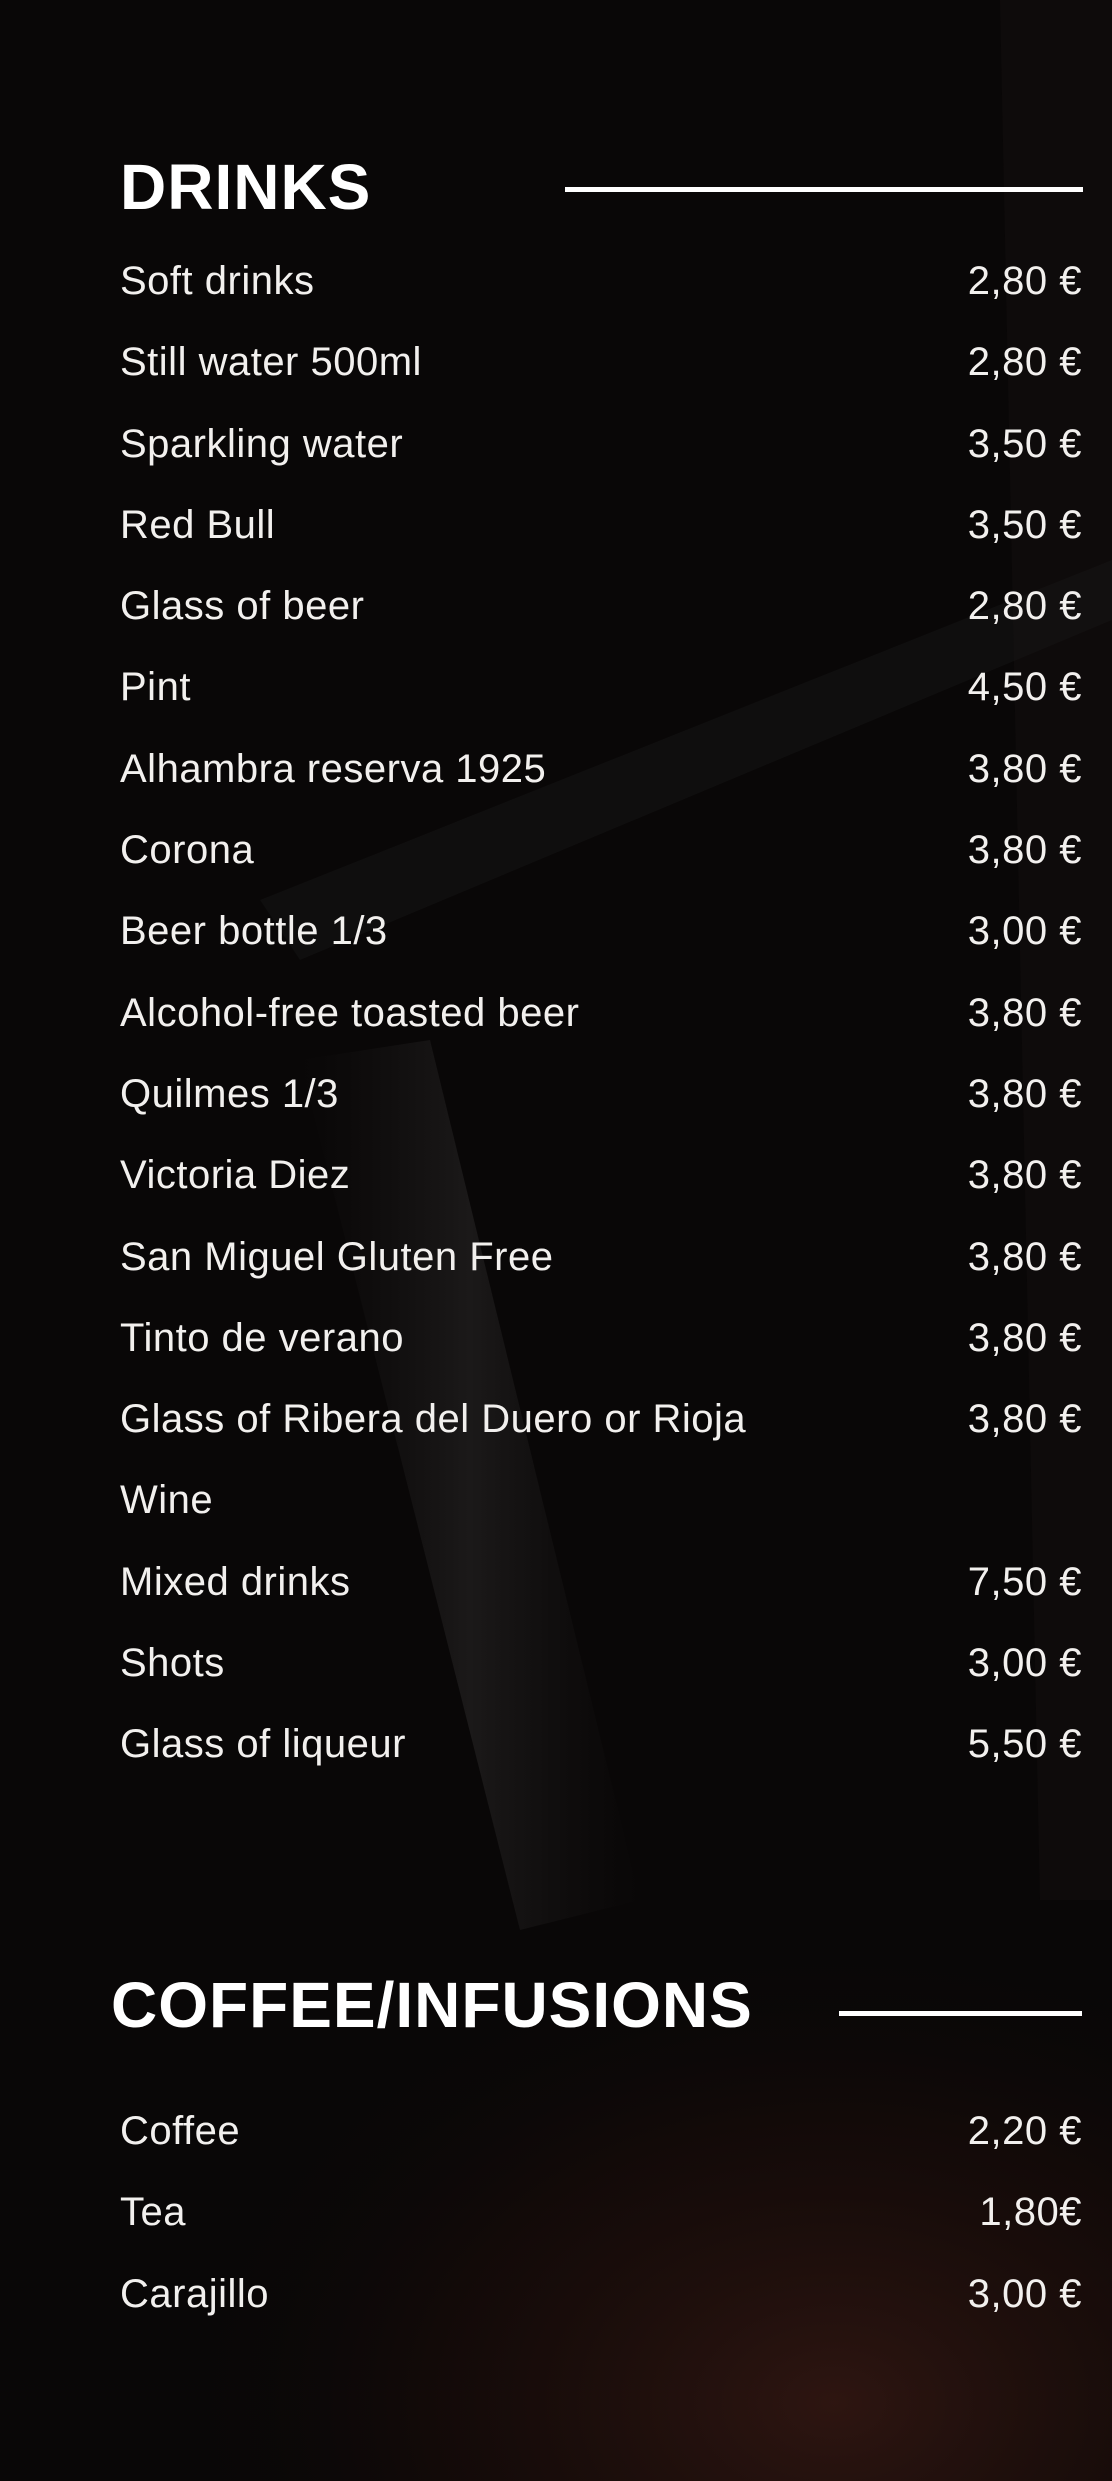 The image size is (1112, 2481). Describe the element at coordinates (271, 362) in the screenshot. I see `item-name: Still water 500ml` at that location.